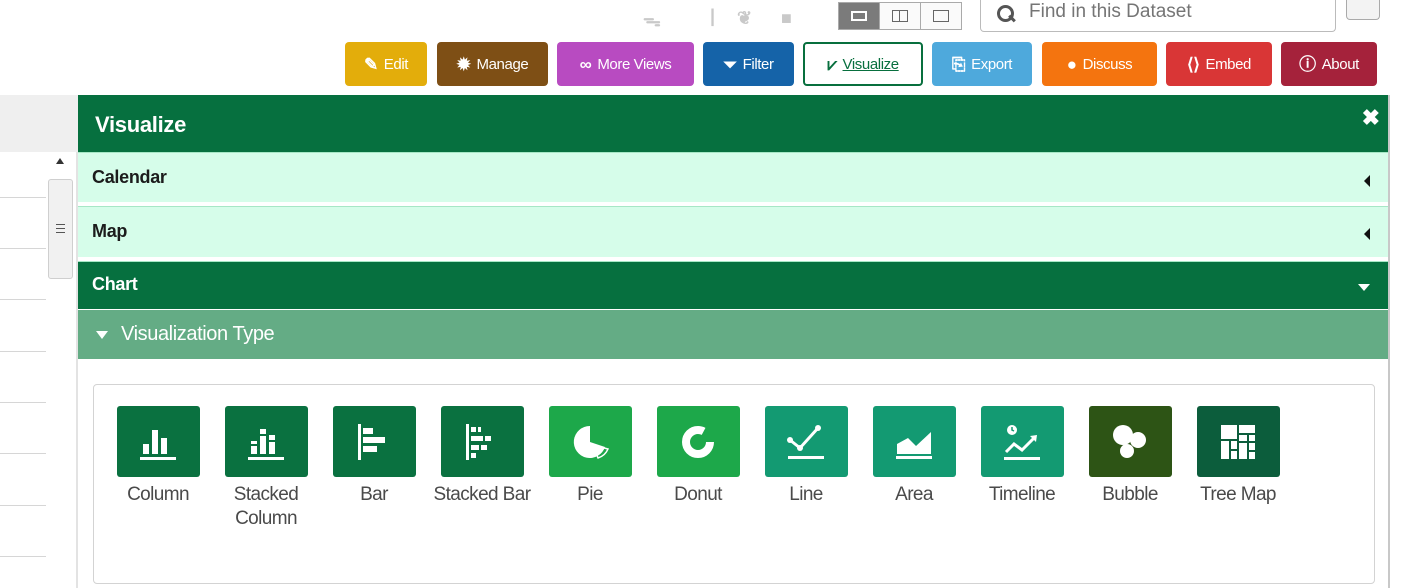  What do you see at coordinates (1179, 12) in the screenshot?
I see `search-input` at bounding box center [1179, 12].